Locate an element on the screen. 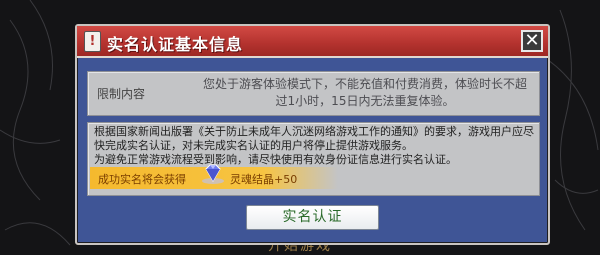 Image resolution: width=600 pixels, height=255 pixels. reward-prefix: 成功实名将会获得 is located at coordinates (142, 179).